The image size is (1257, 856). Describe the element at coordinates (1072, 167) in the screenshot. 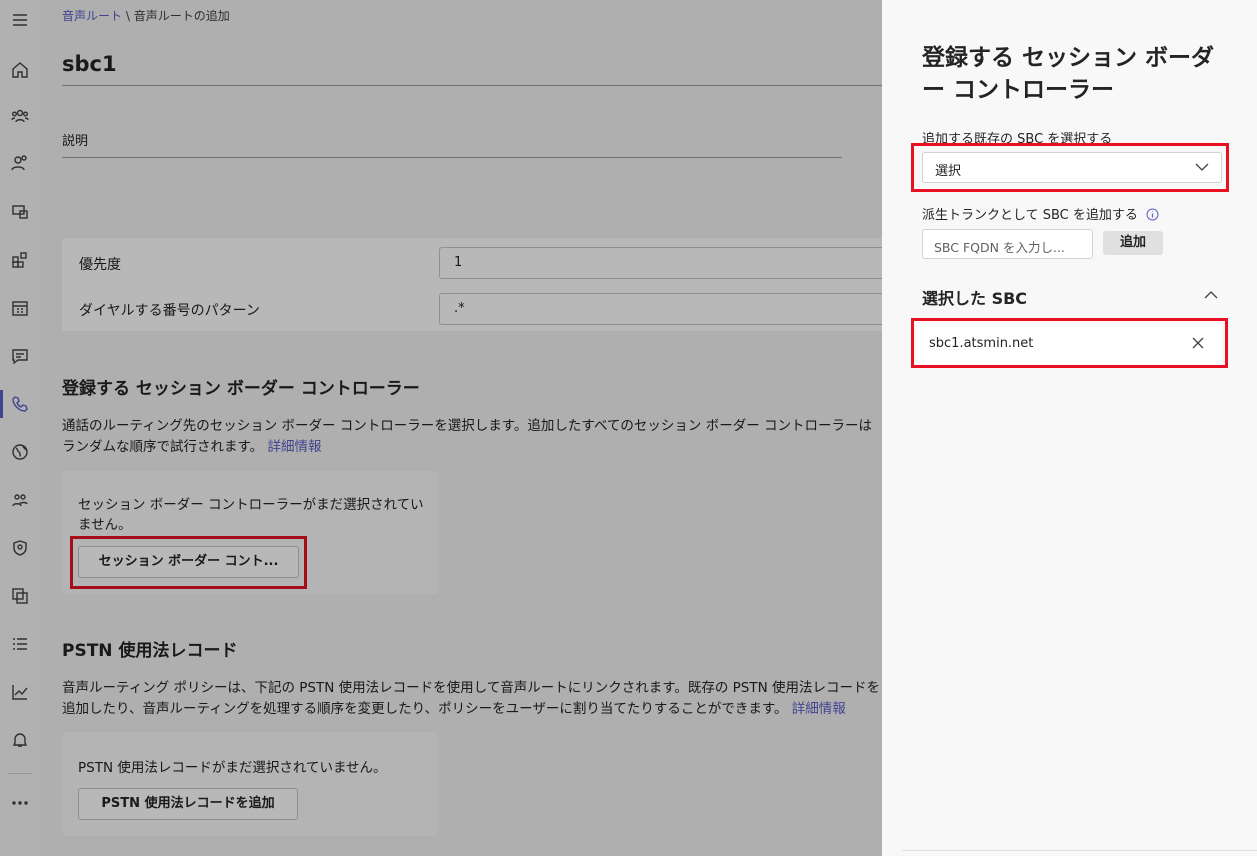

I see `existing-sbc-dropdown: 選択` at that location.